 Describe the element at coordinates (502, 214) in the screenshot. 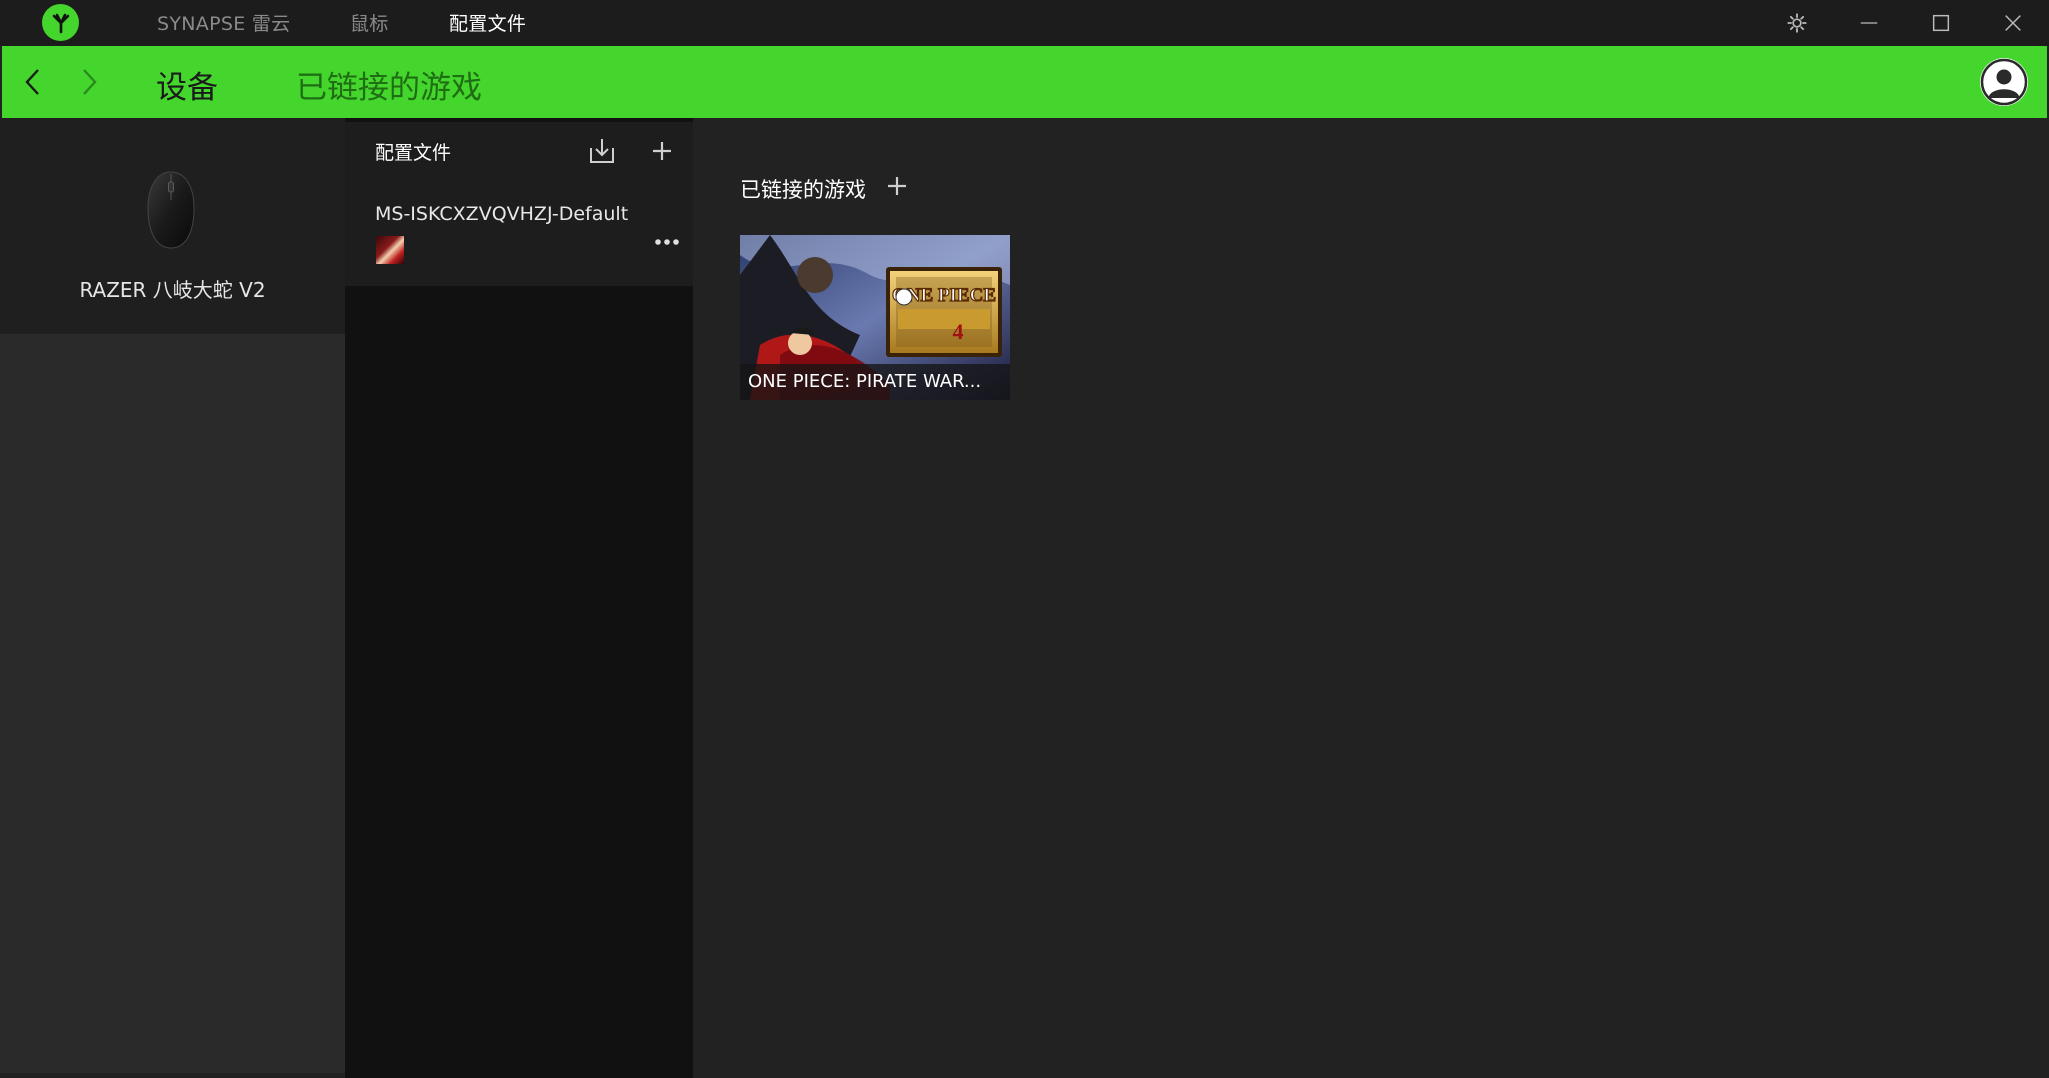

I see `profile-name: MS-ISKCXZVQVHZJ-Default` at that location.